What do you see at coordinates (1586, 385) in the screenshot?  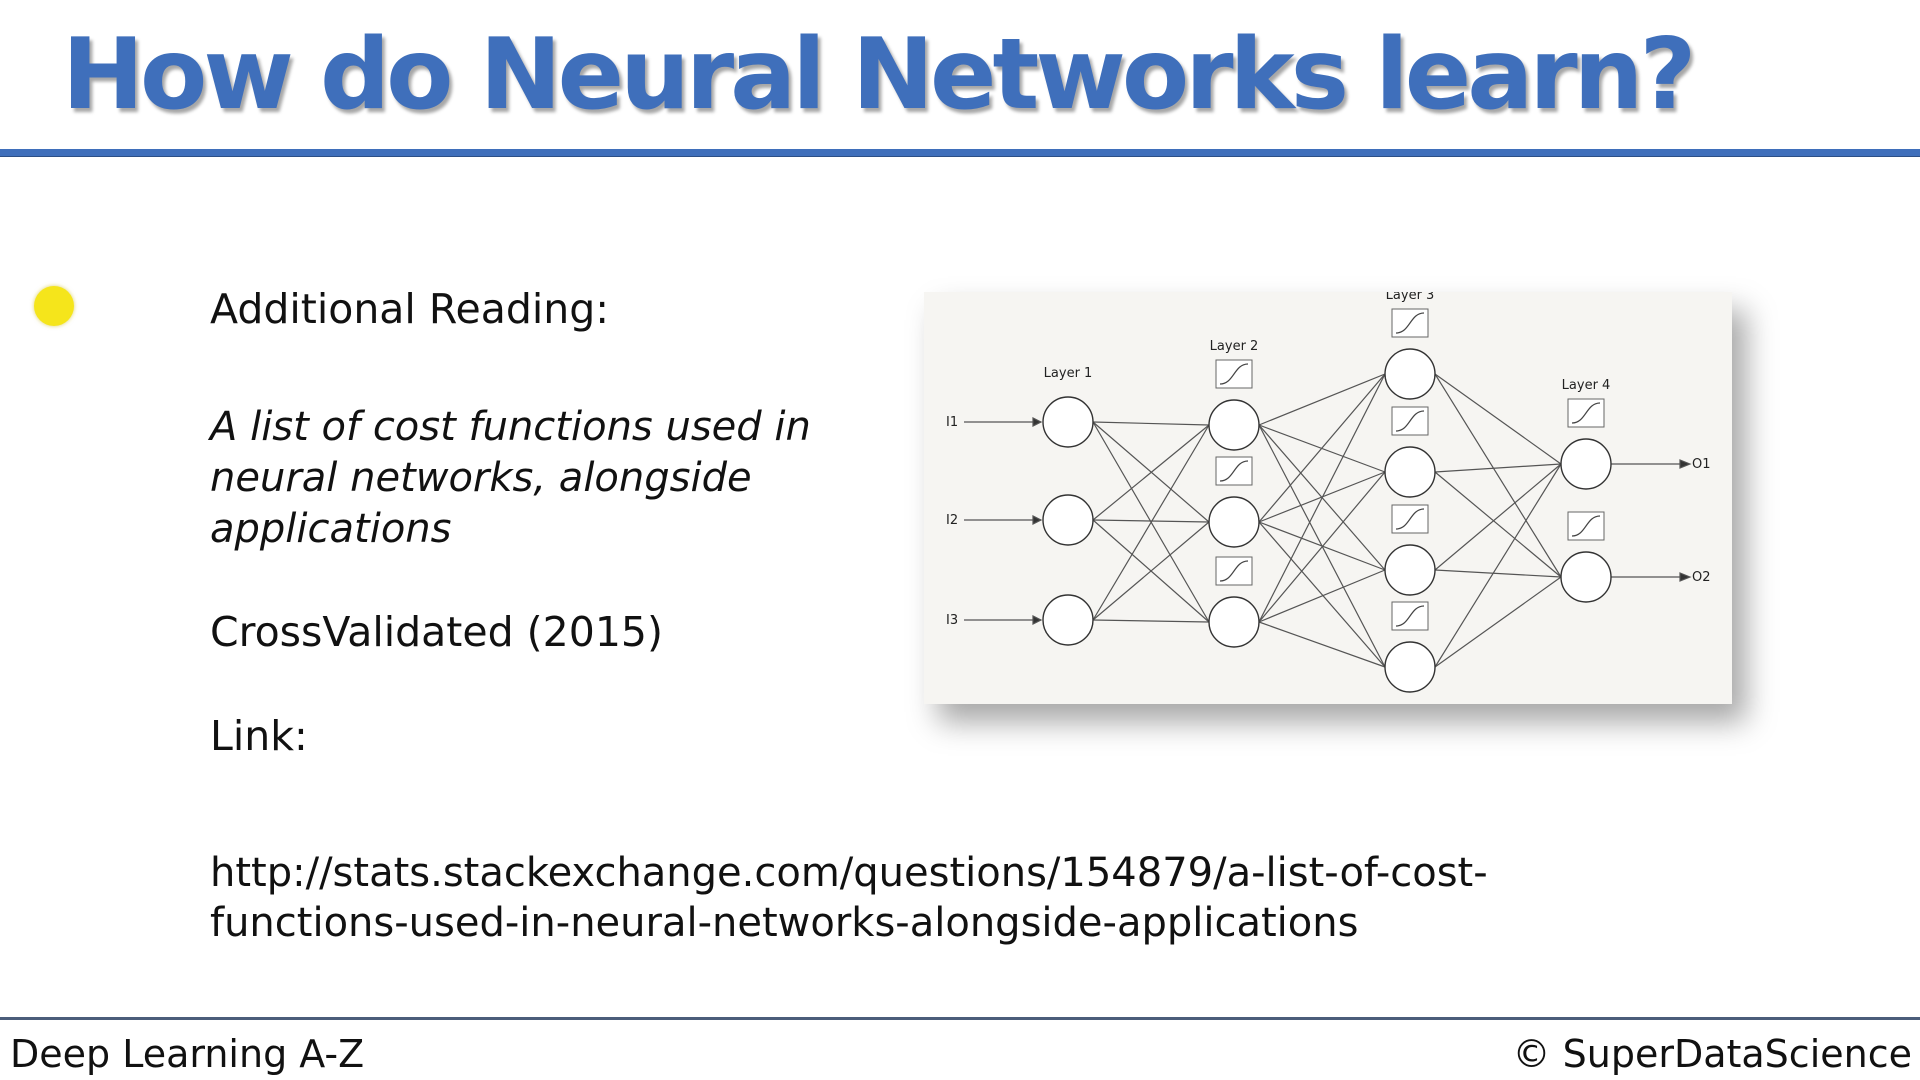 I see `layer-label-4: Layer 4` at bounding box center [1586, 385].